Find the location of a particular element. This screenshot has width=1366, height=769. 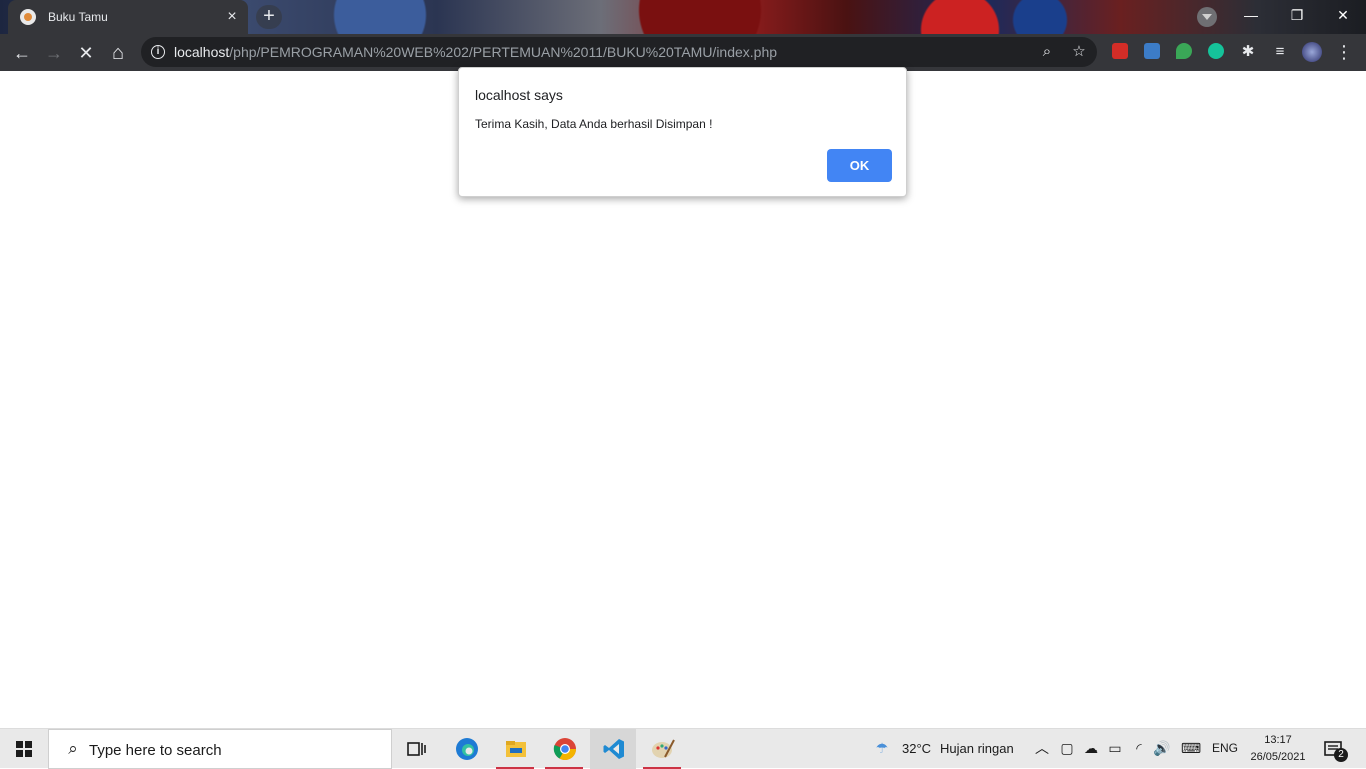

bookmark-star-icon: ☆ is located at coordinates (1079, 52).